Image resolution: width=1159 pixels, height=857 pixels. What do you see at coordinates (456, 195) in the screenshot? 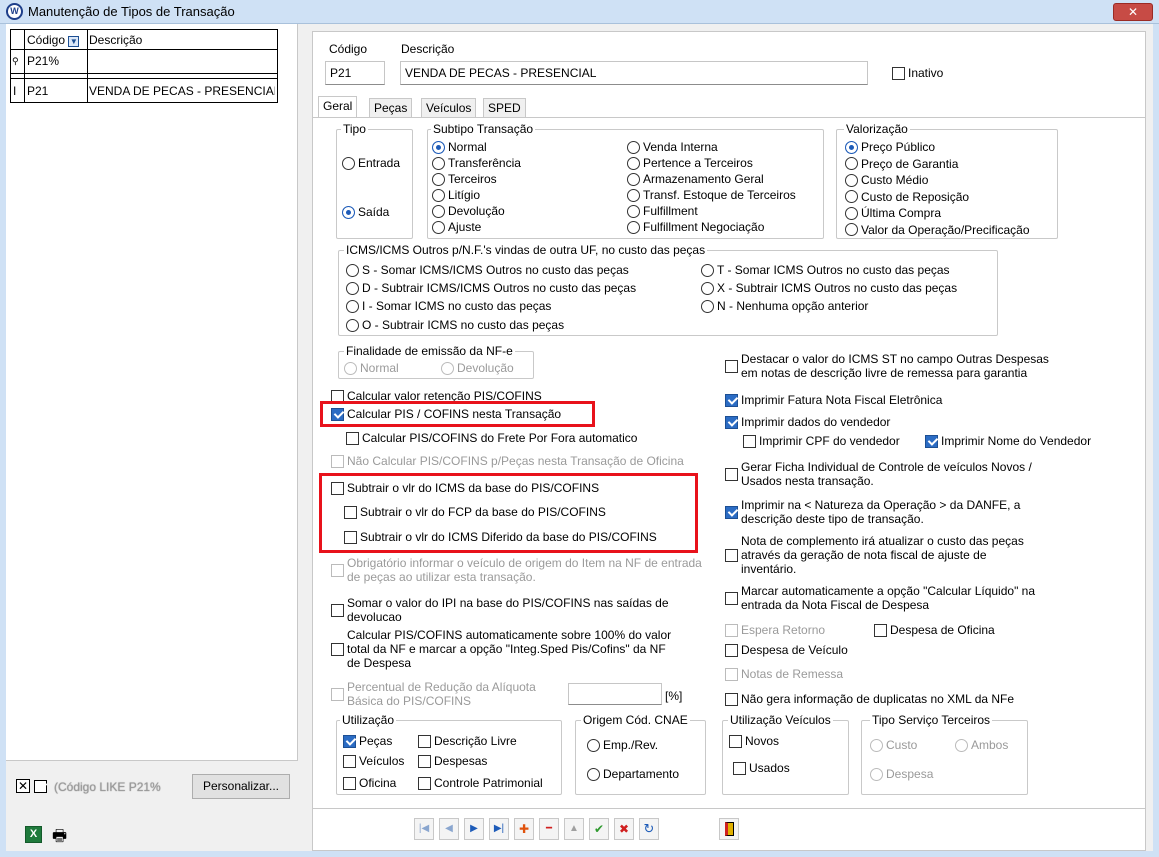
I see `subtipo-option-radio: Litígio` at bounding box center [456, 195].